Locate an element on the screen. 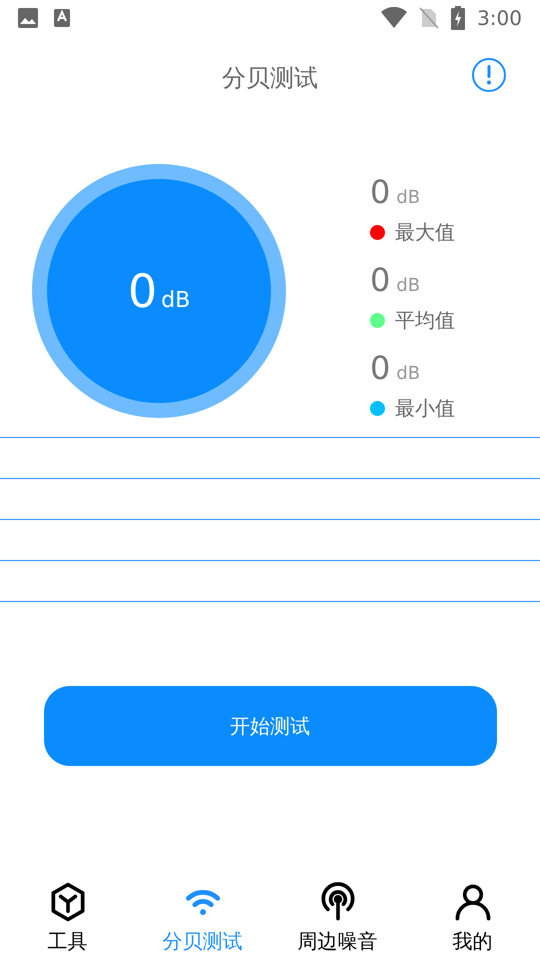 This screenshot has height=960, width=540. info-button is located at coordinates (489, 75).